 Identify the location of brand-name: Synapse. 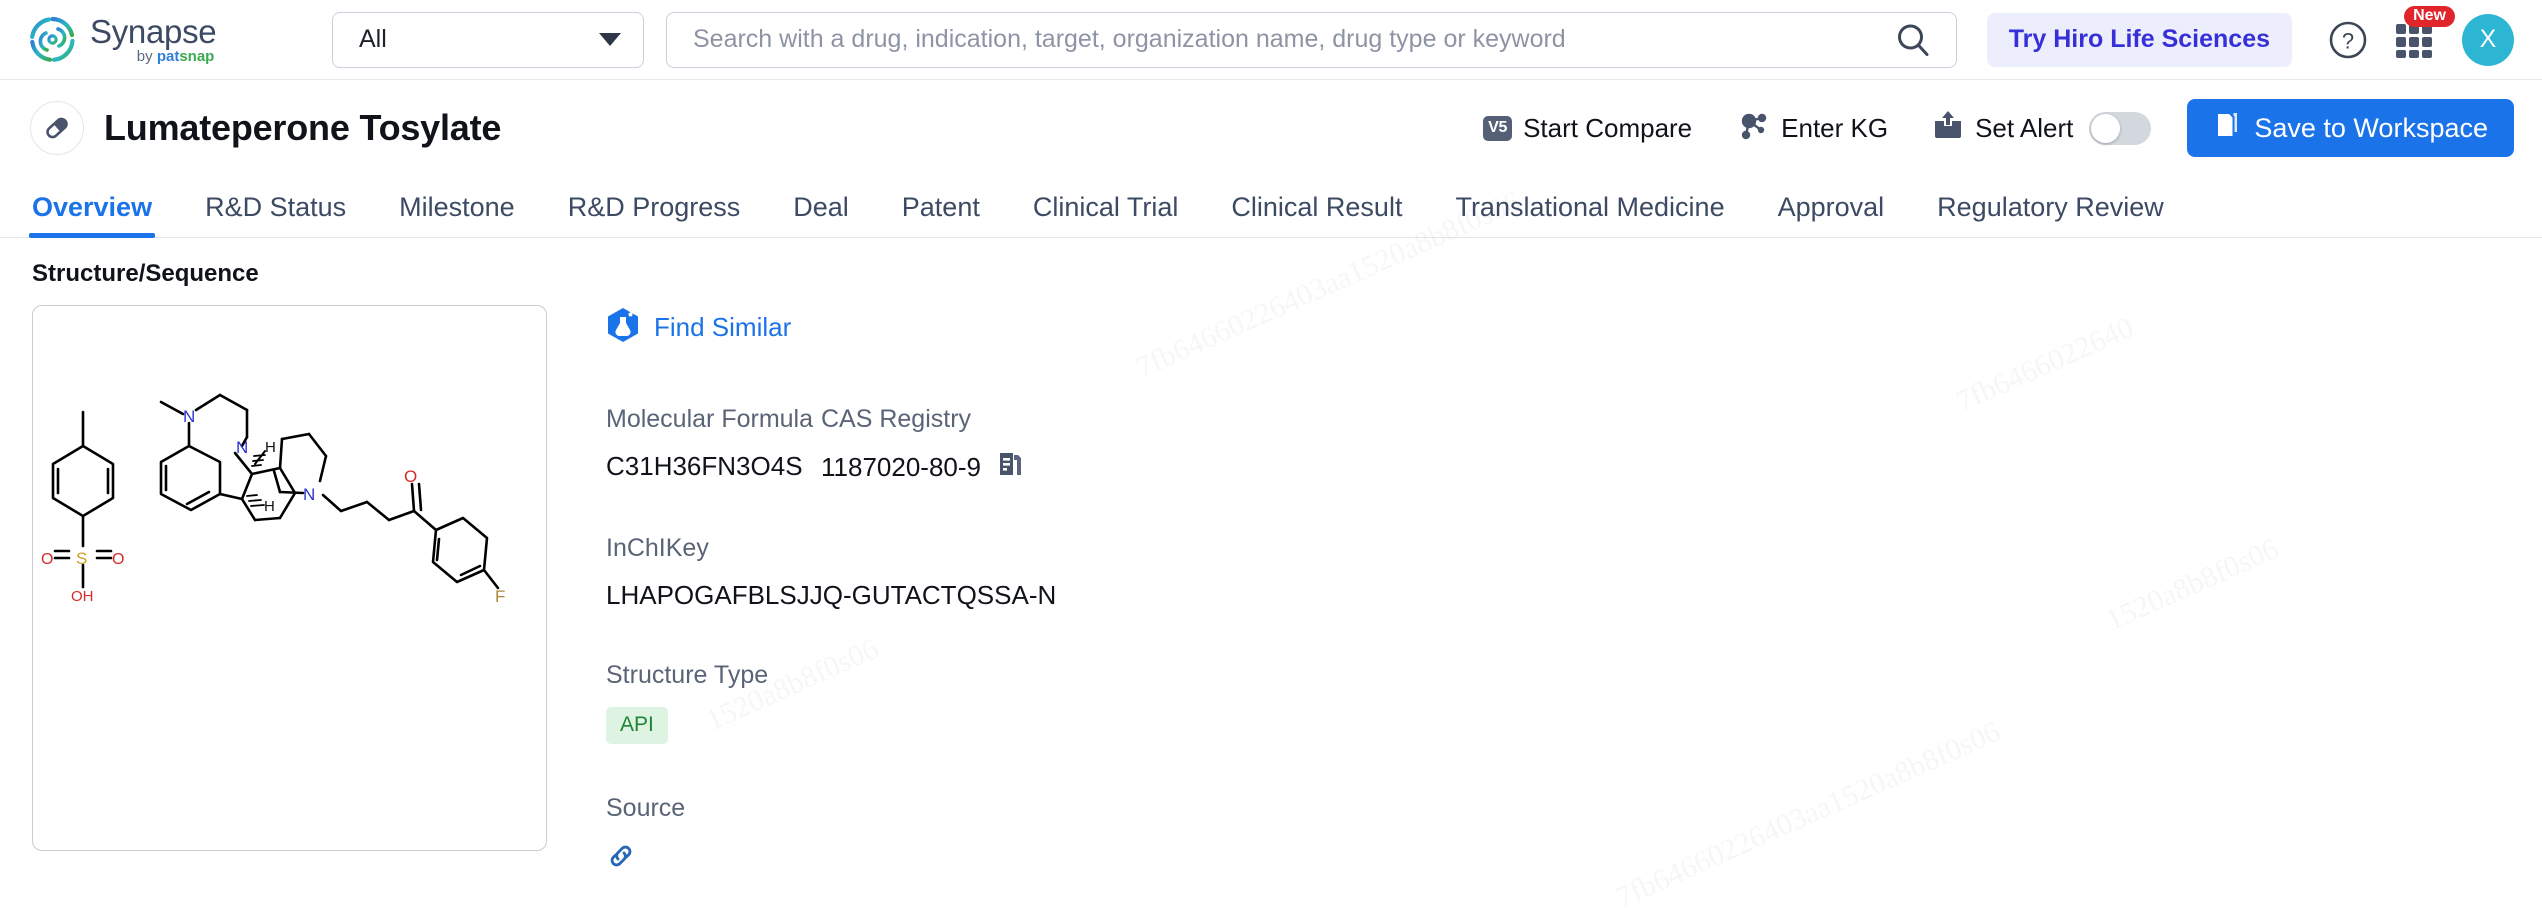
(153, 31).